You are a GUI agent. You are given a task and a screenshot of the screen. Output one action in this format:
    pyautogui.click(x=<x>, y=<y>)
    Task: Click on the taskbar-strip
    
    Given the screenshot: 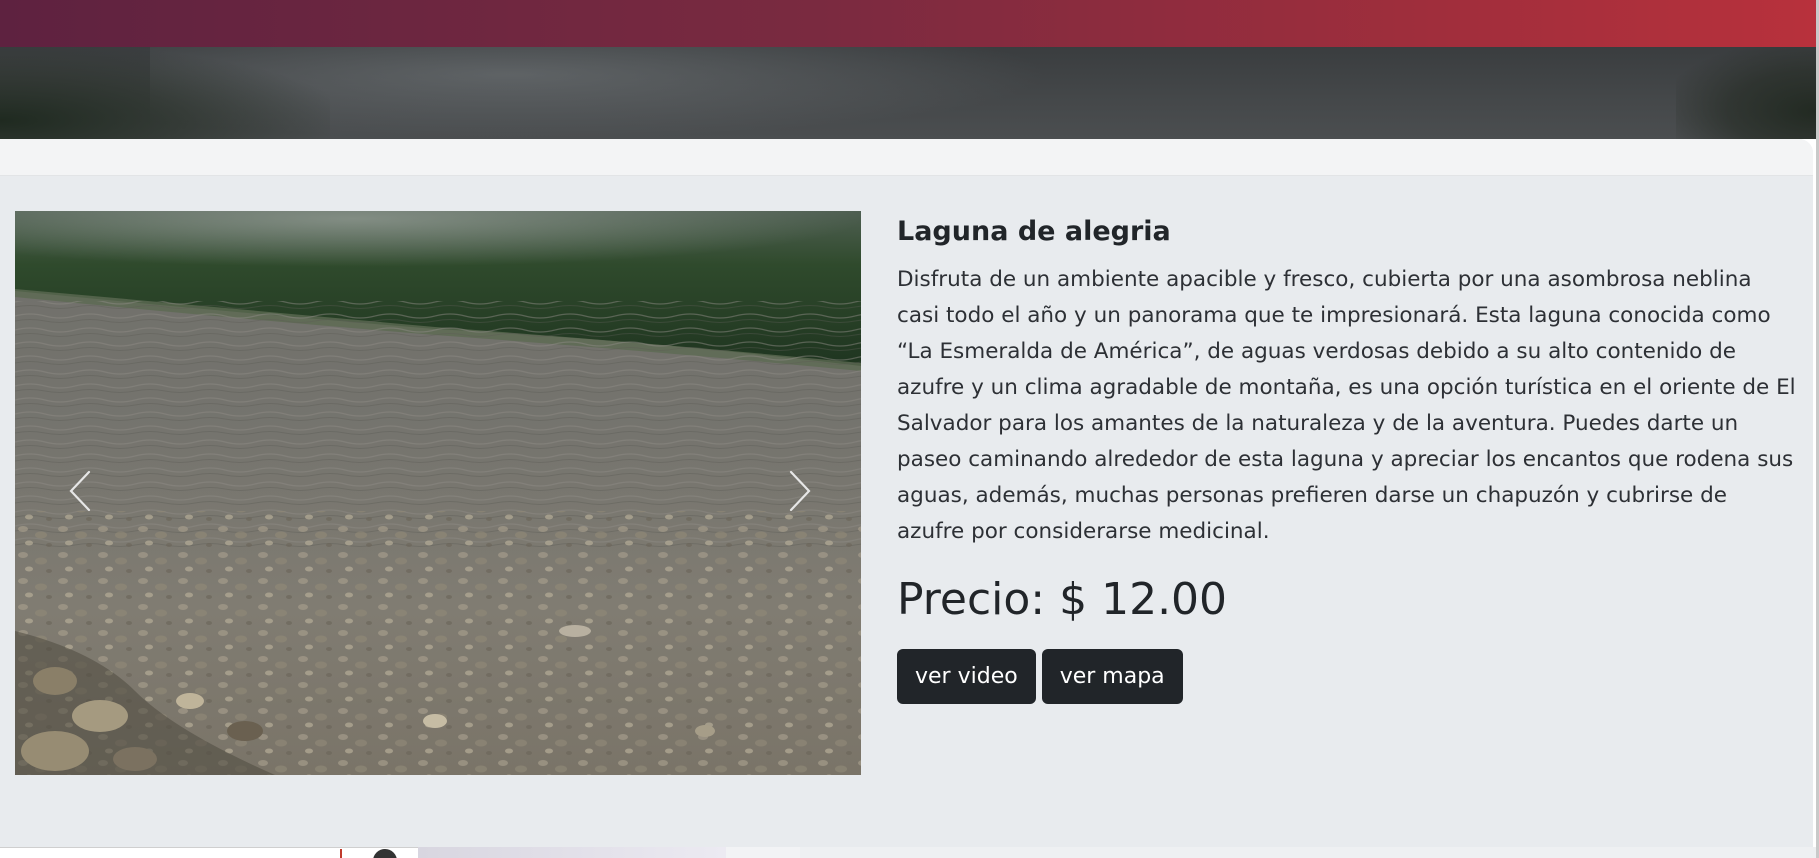 What is the action you would take?
    pyautogui.click(x=908, y=852)
    